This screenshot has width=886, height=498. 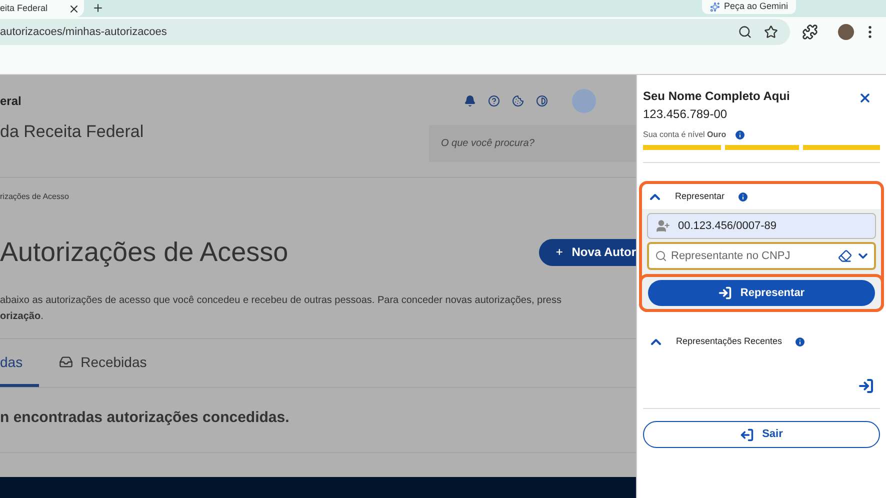 I want to click on cookie-icon, so click(x=518, y=101).